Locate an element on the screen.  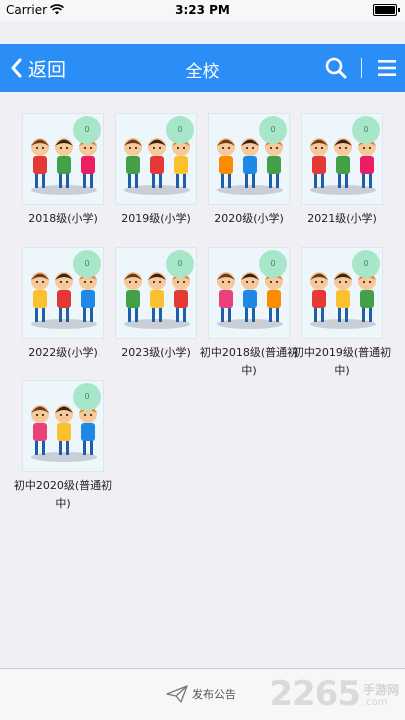
publish-announcement-button: 发布公告 is located at coordinates (201, 694).